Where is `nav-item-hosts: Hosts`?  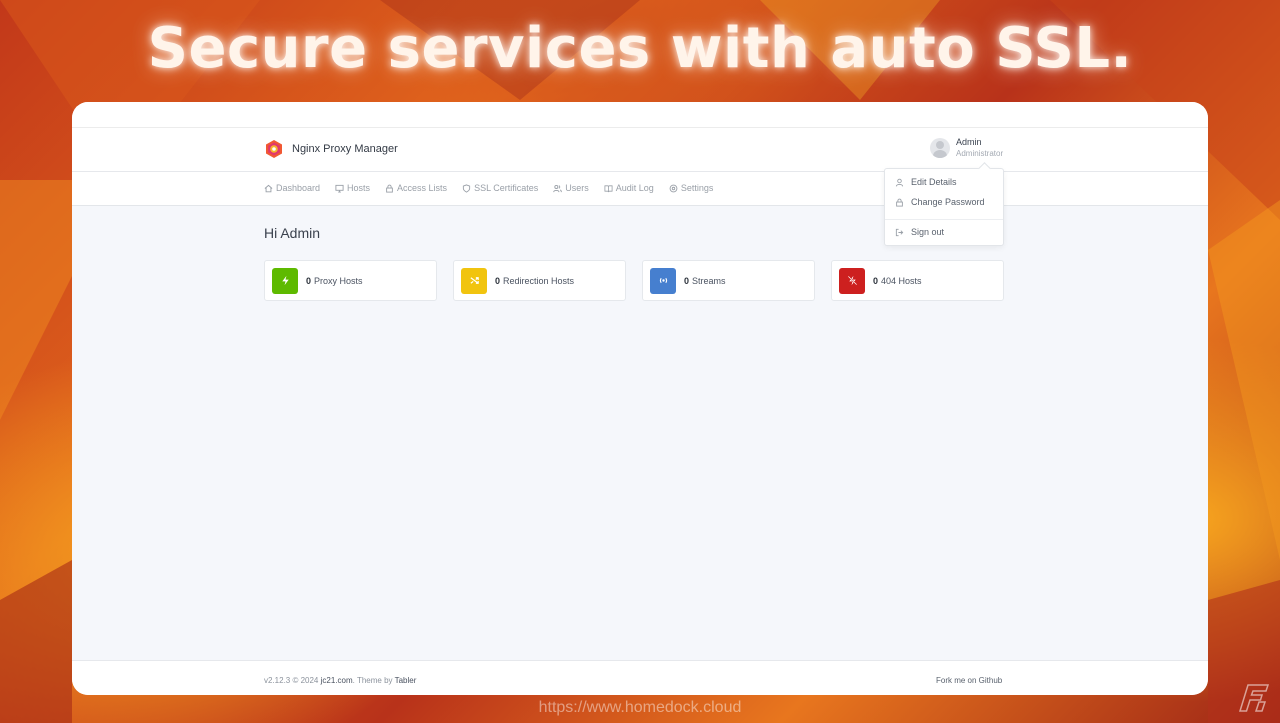 nav-item-hosts: Hosts is located at coordinates (352, 188).